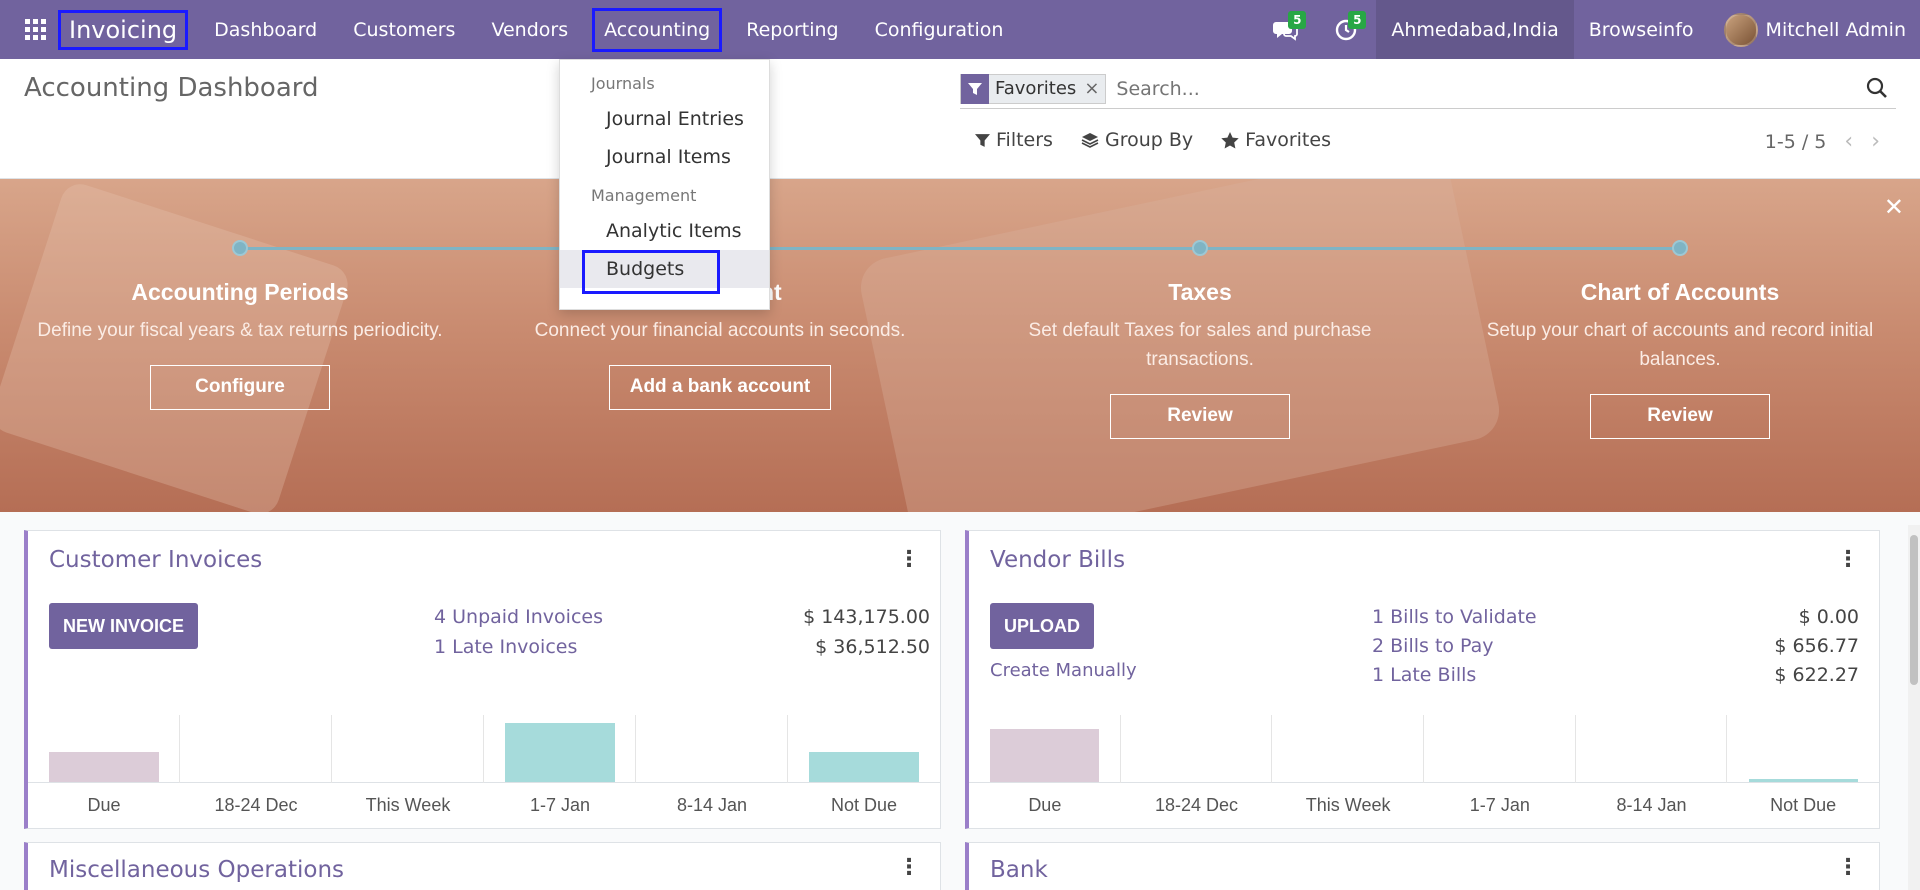 The width and height of the screenshot is (1920, 890). Describe the element at coordinates (657, 29) in the screenshot. I see `menu-accounting: Accounting` at that location.